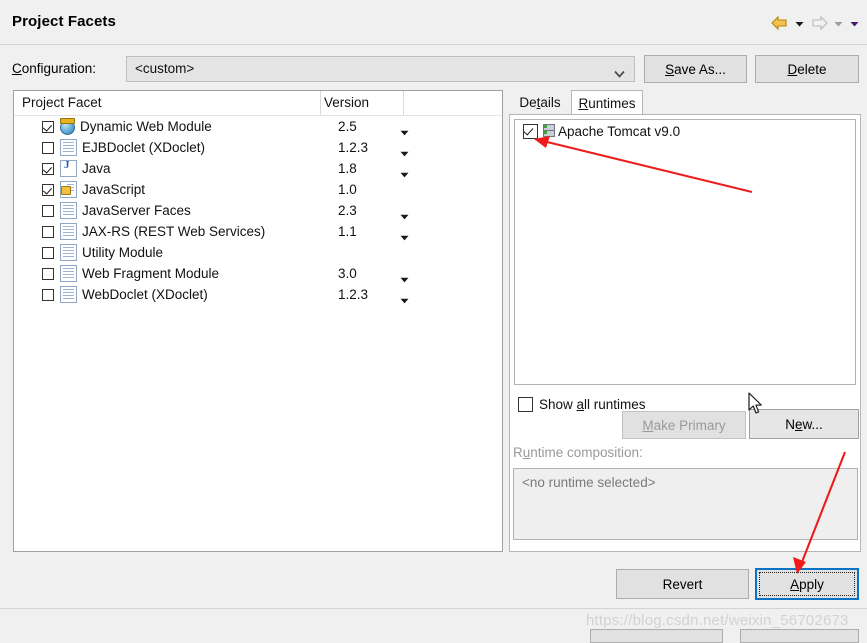 This screenshot has width=867, height=643. I want to click on java-icon, so click(68, 168).